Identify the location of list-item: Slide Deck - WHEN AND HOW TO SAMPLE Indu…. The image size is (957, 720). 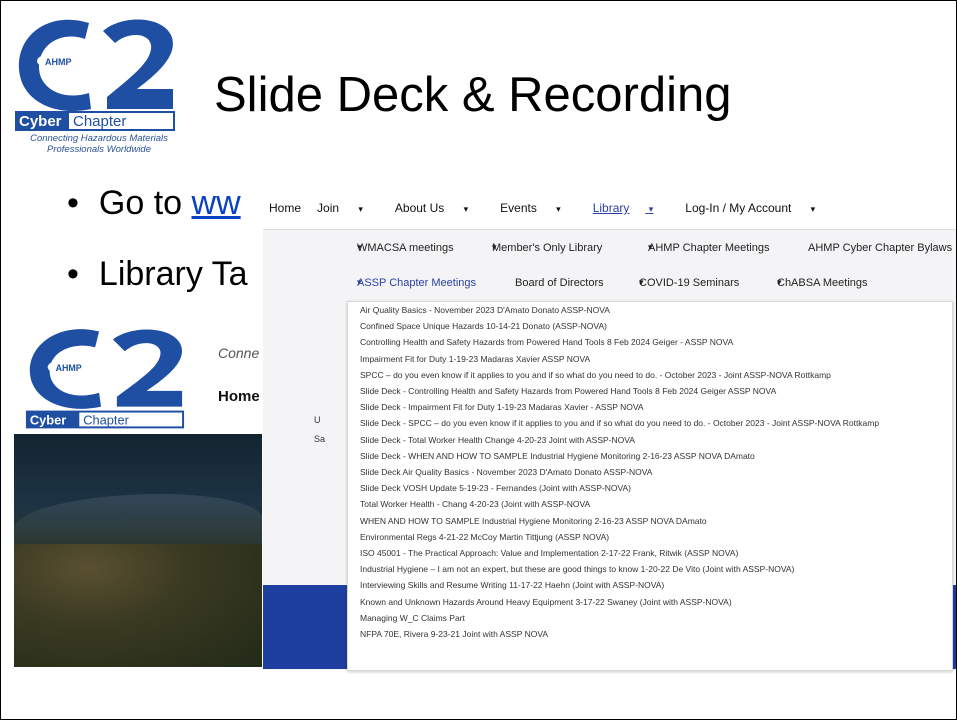
(650, 456).